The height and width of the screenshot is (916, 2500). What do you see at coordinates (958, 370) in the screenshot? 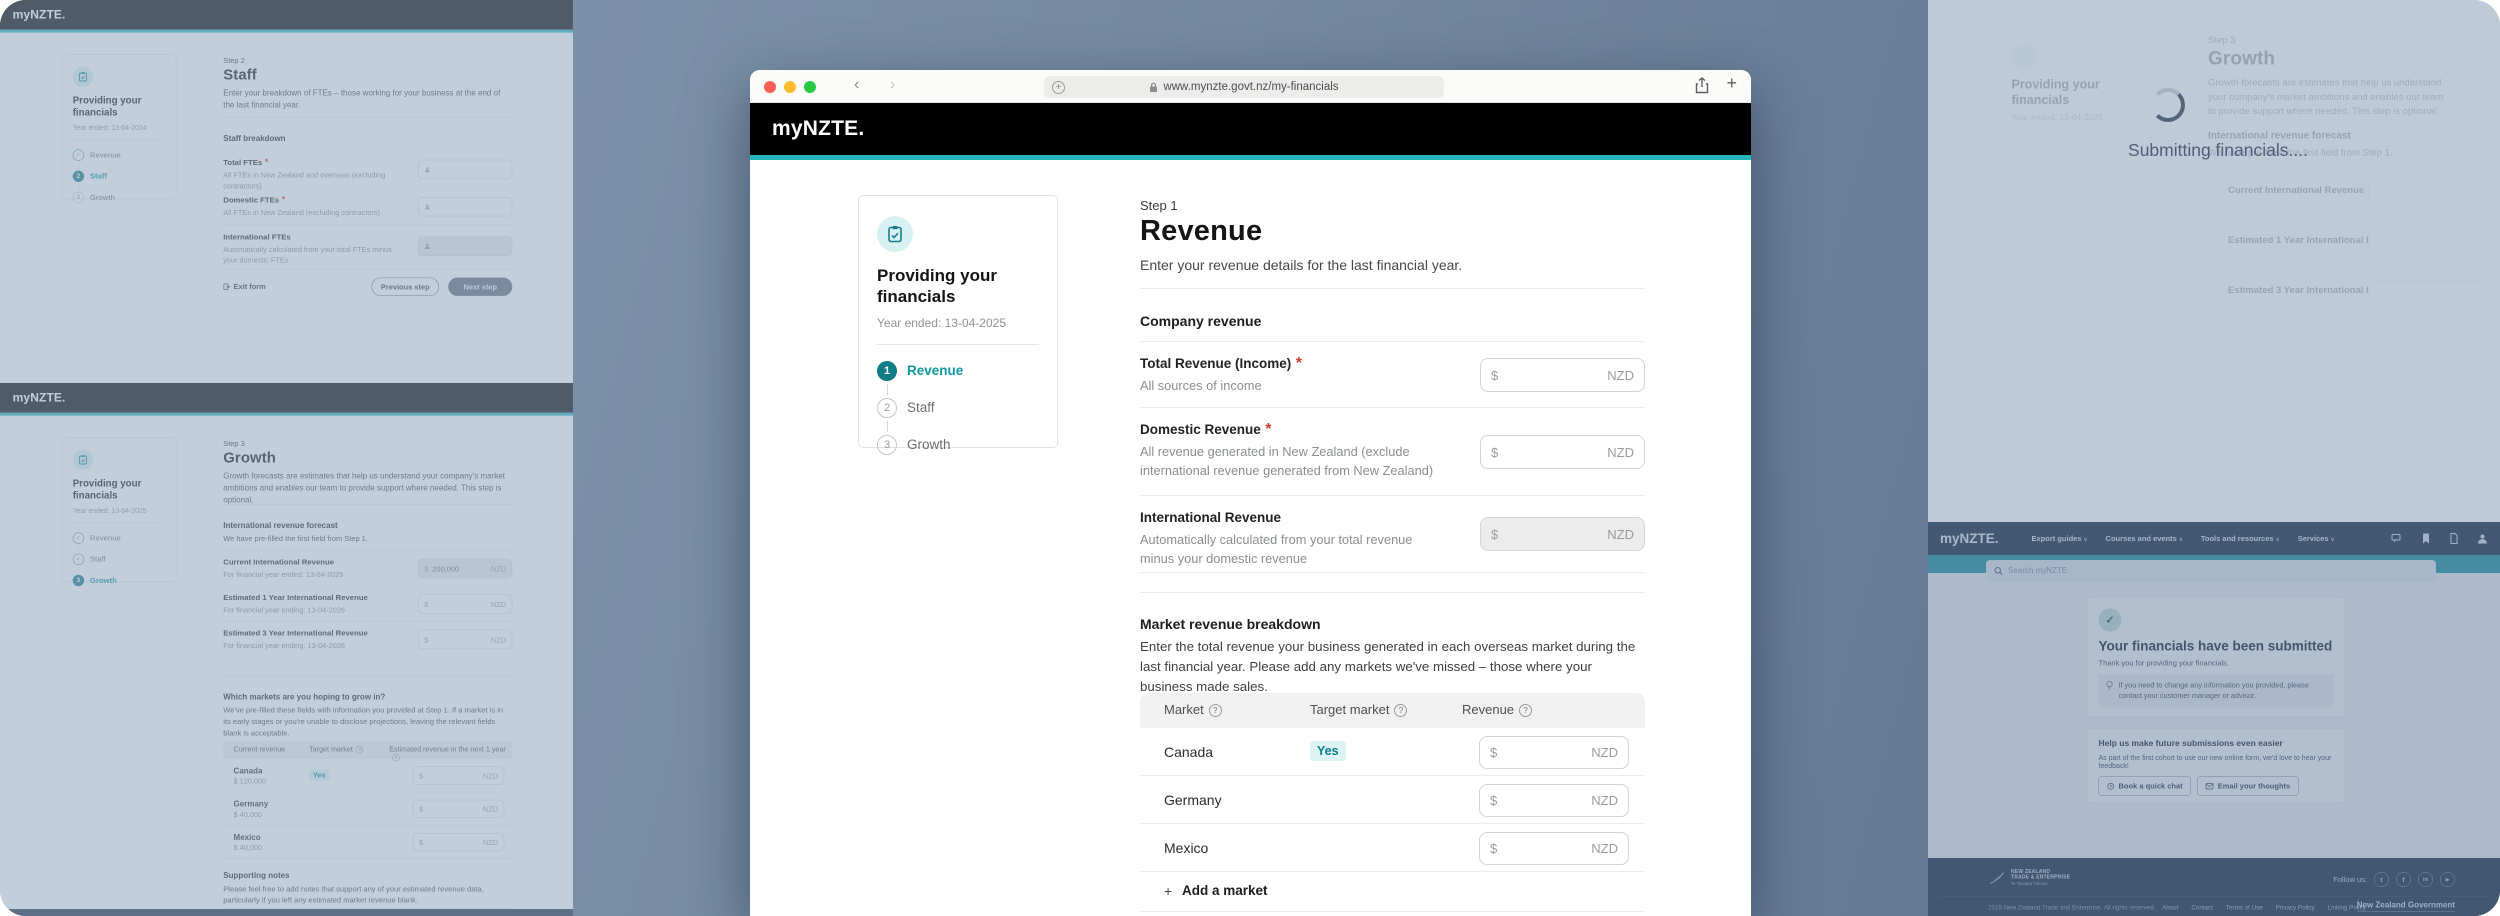
I see `step-revenue: 1 Revenue` at bounding box center [958, 370].